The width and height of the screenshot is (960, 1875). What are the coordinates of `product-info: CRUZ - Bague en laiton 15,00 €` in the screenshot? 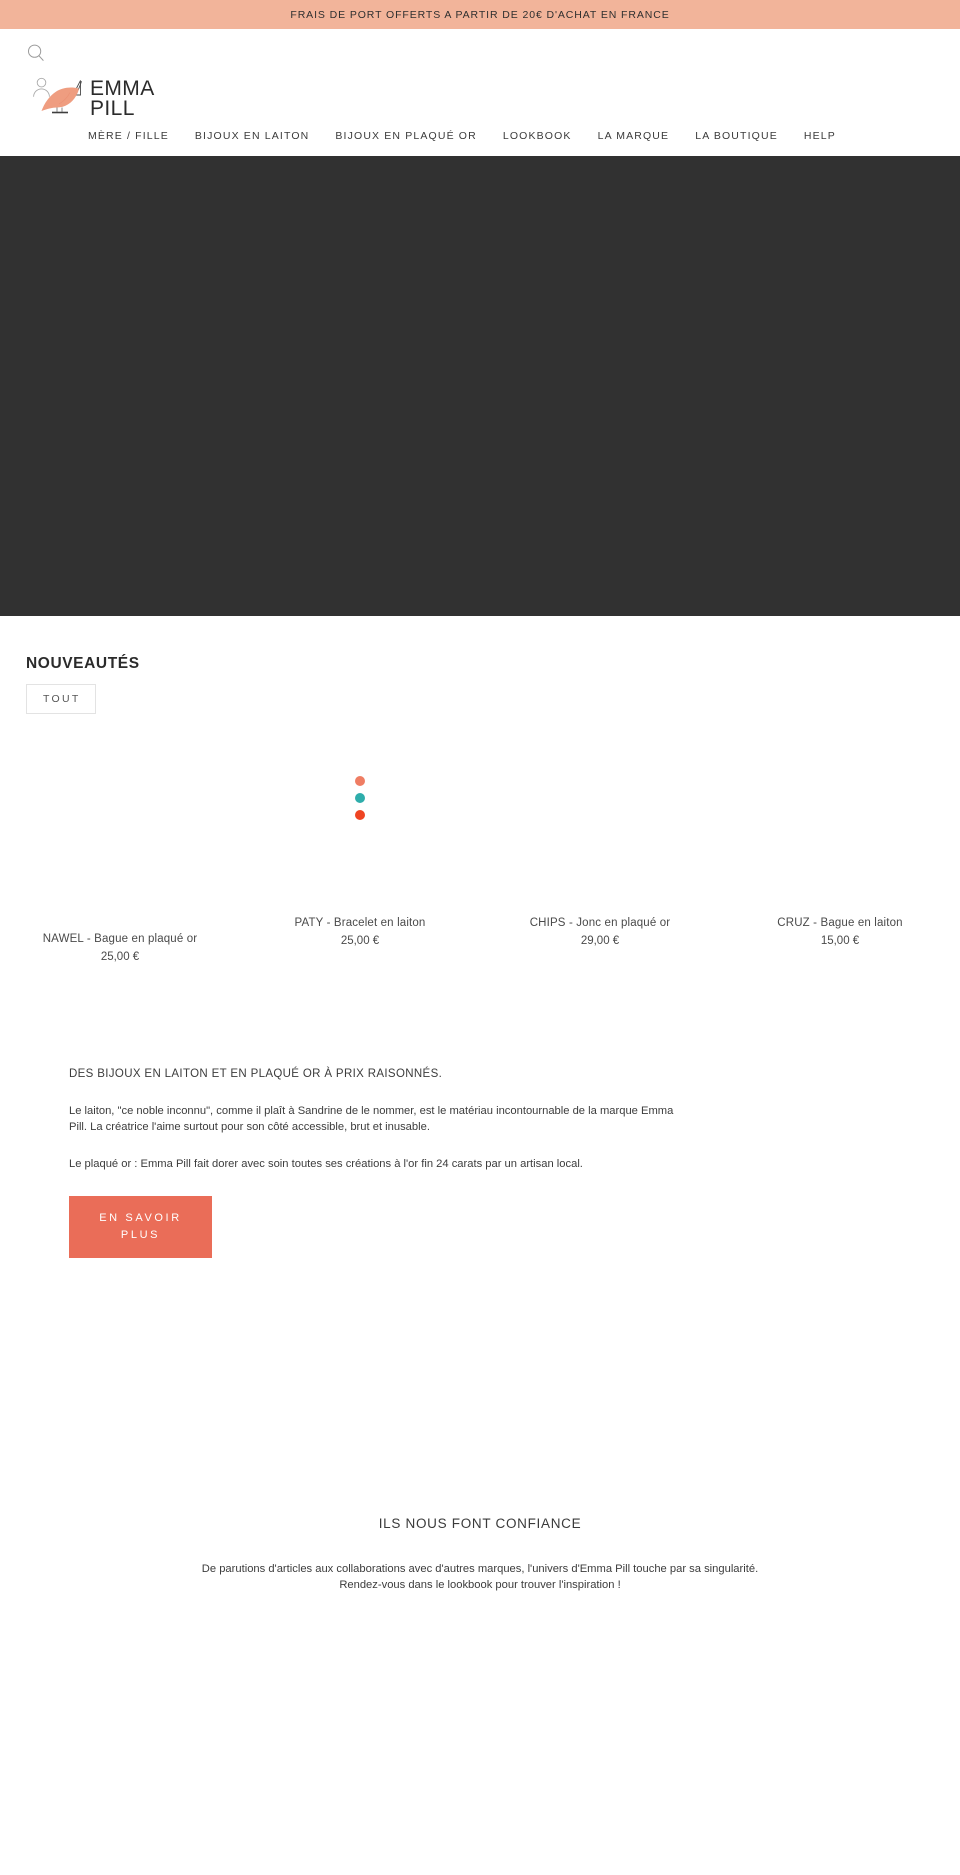 It's located at (840, 933).